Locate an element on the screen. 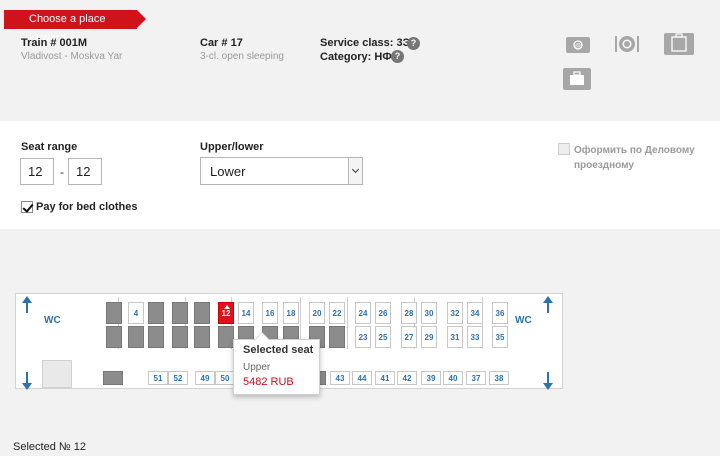 This screenshot has height=456, width=720. seat-40: 40 is located at coordinates (453, 378).